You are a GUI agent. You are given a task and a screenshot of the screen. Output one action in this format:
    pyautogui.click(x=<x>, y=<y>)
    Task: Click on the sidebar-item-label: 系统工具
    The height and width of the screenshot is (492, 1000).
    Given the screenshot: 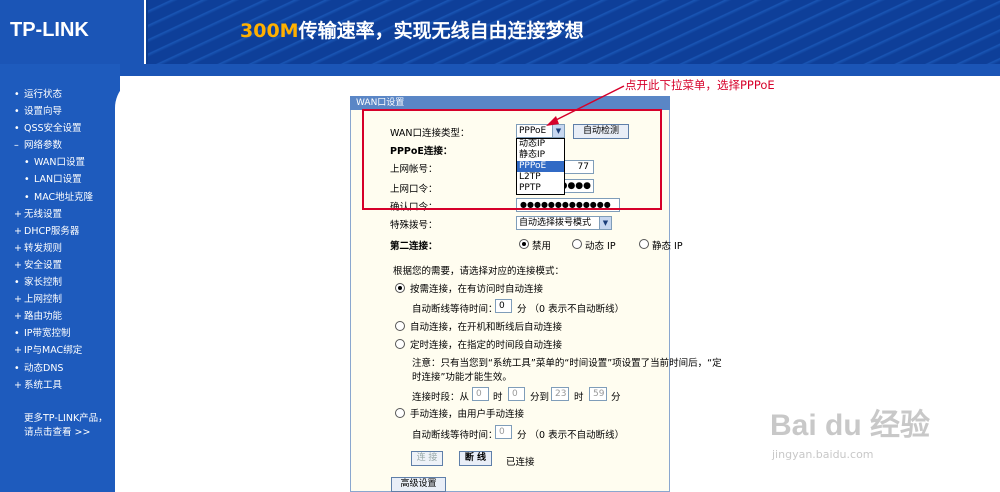 What is the action you would take?
    pyautogui.click(x=43, y=385)
    